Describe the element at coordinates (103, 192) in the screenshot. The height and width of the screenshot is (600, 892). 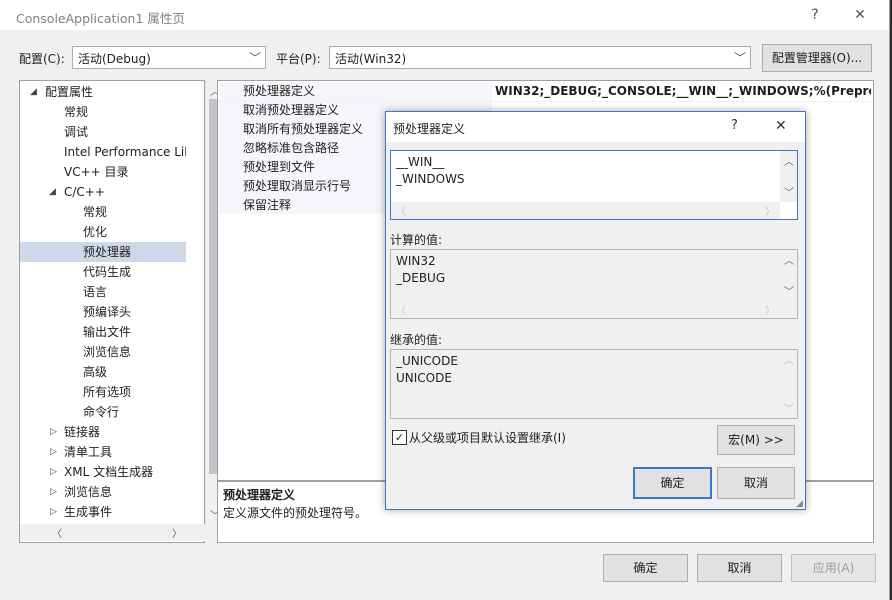
I see `tree-item: ◢ C/C++` at that location.